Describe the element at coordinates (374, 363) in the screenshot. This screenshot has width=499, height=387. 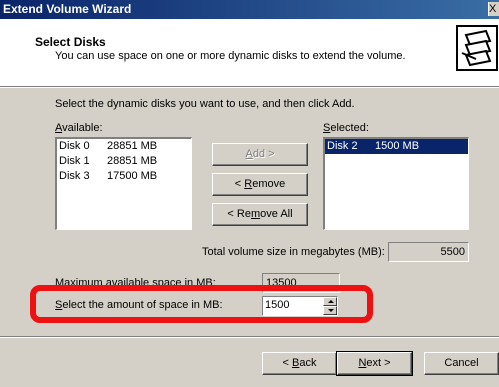
I see `next-button: Next >` at that location.